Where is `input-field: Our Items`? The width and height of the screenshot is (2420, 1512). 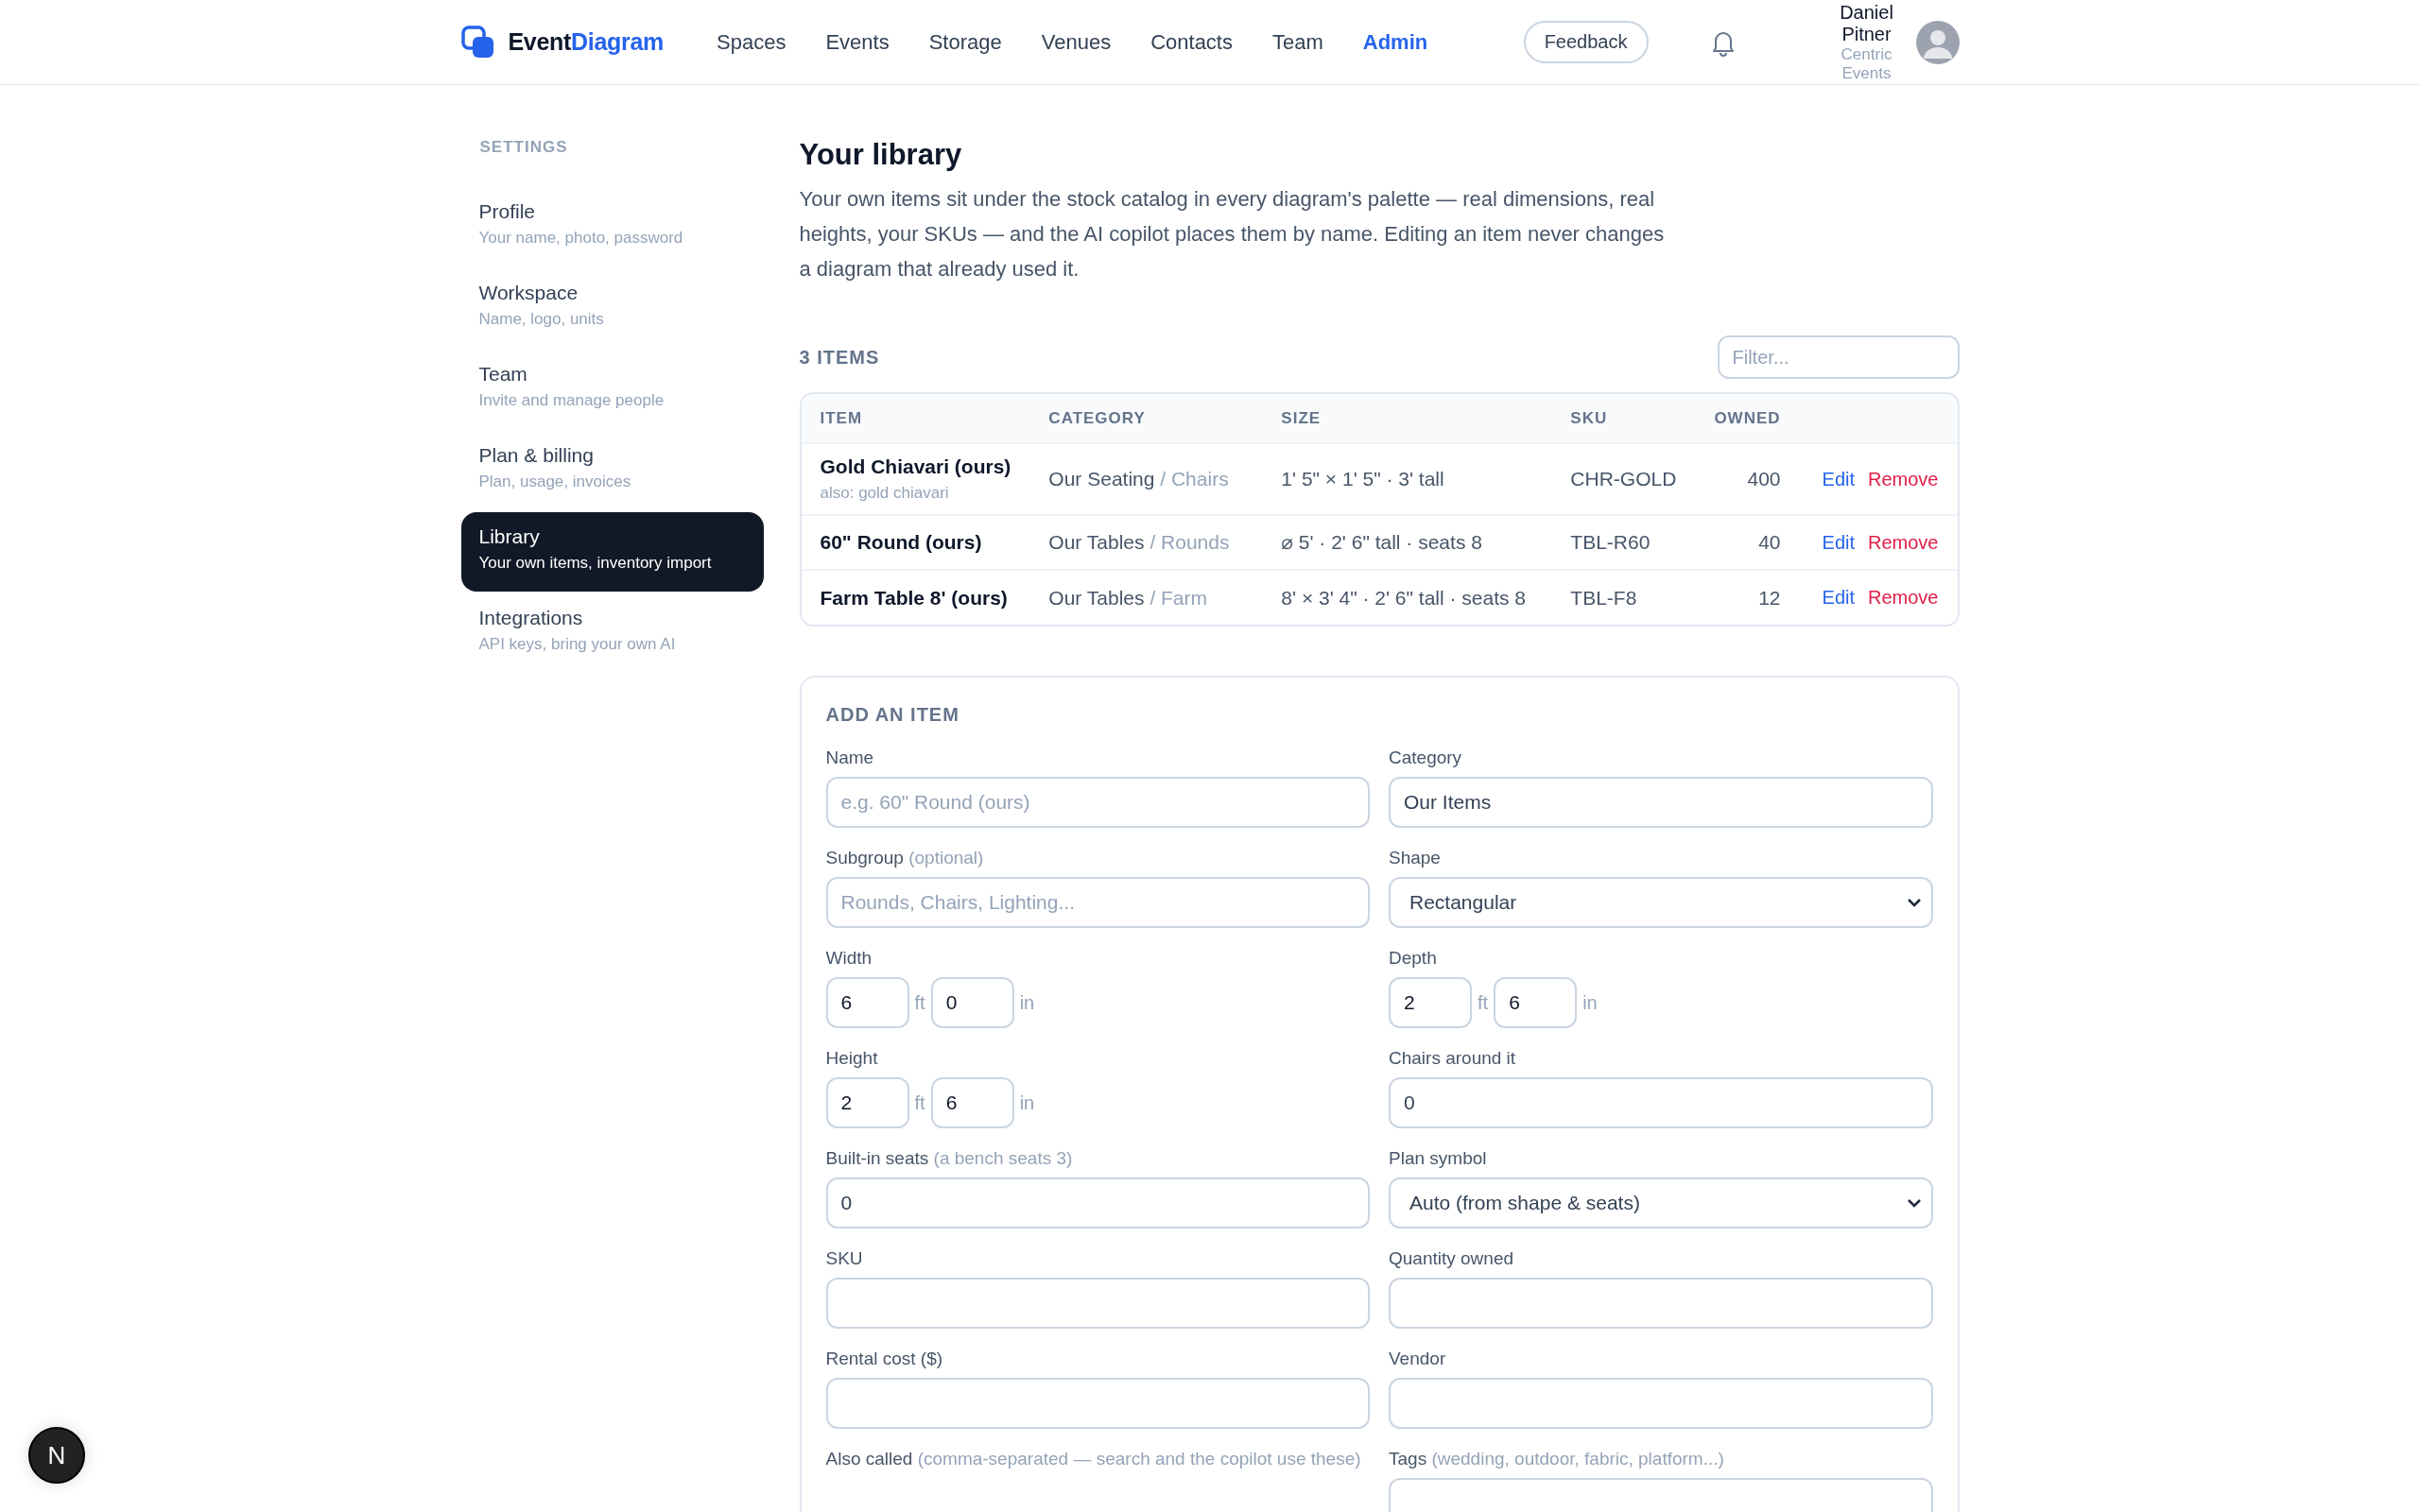
input-field: Our Items is located at coordinates (1661, 802).